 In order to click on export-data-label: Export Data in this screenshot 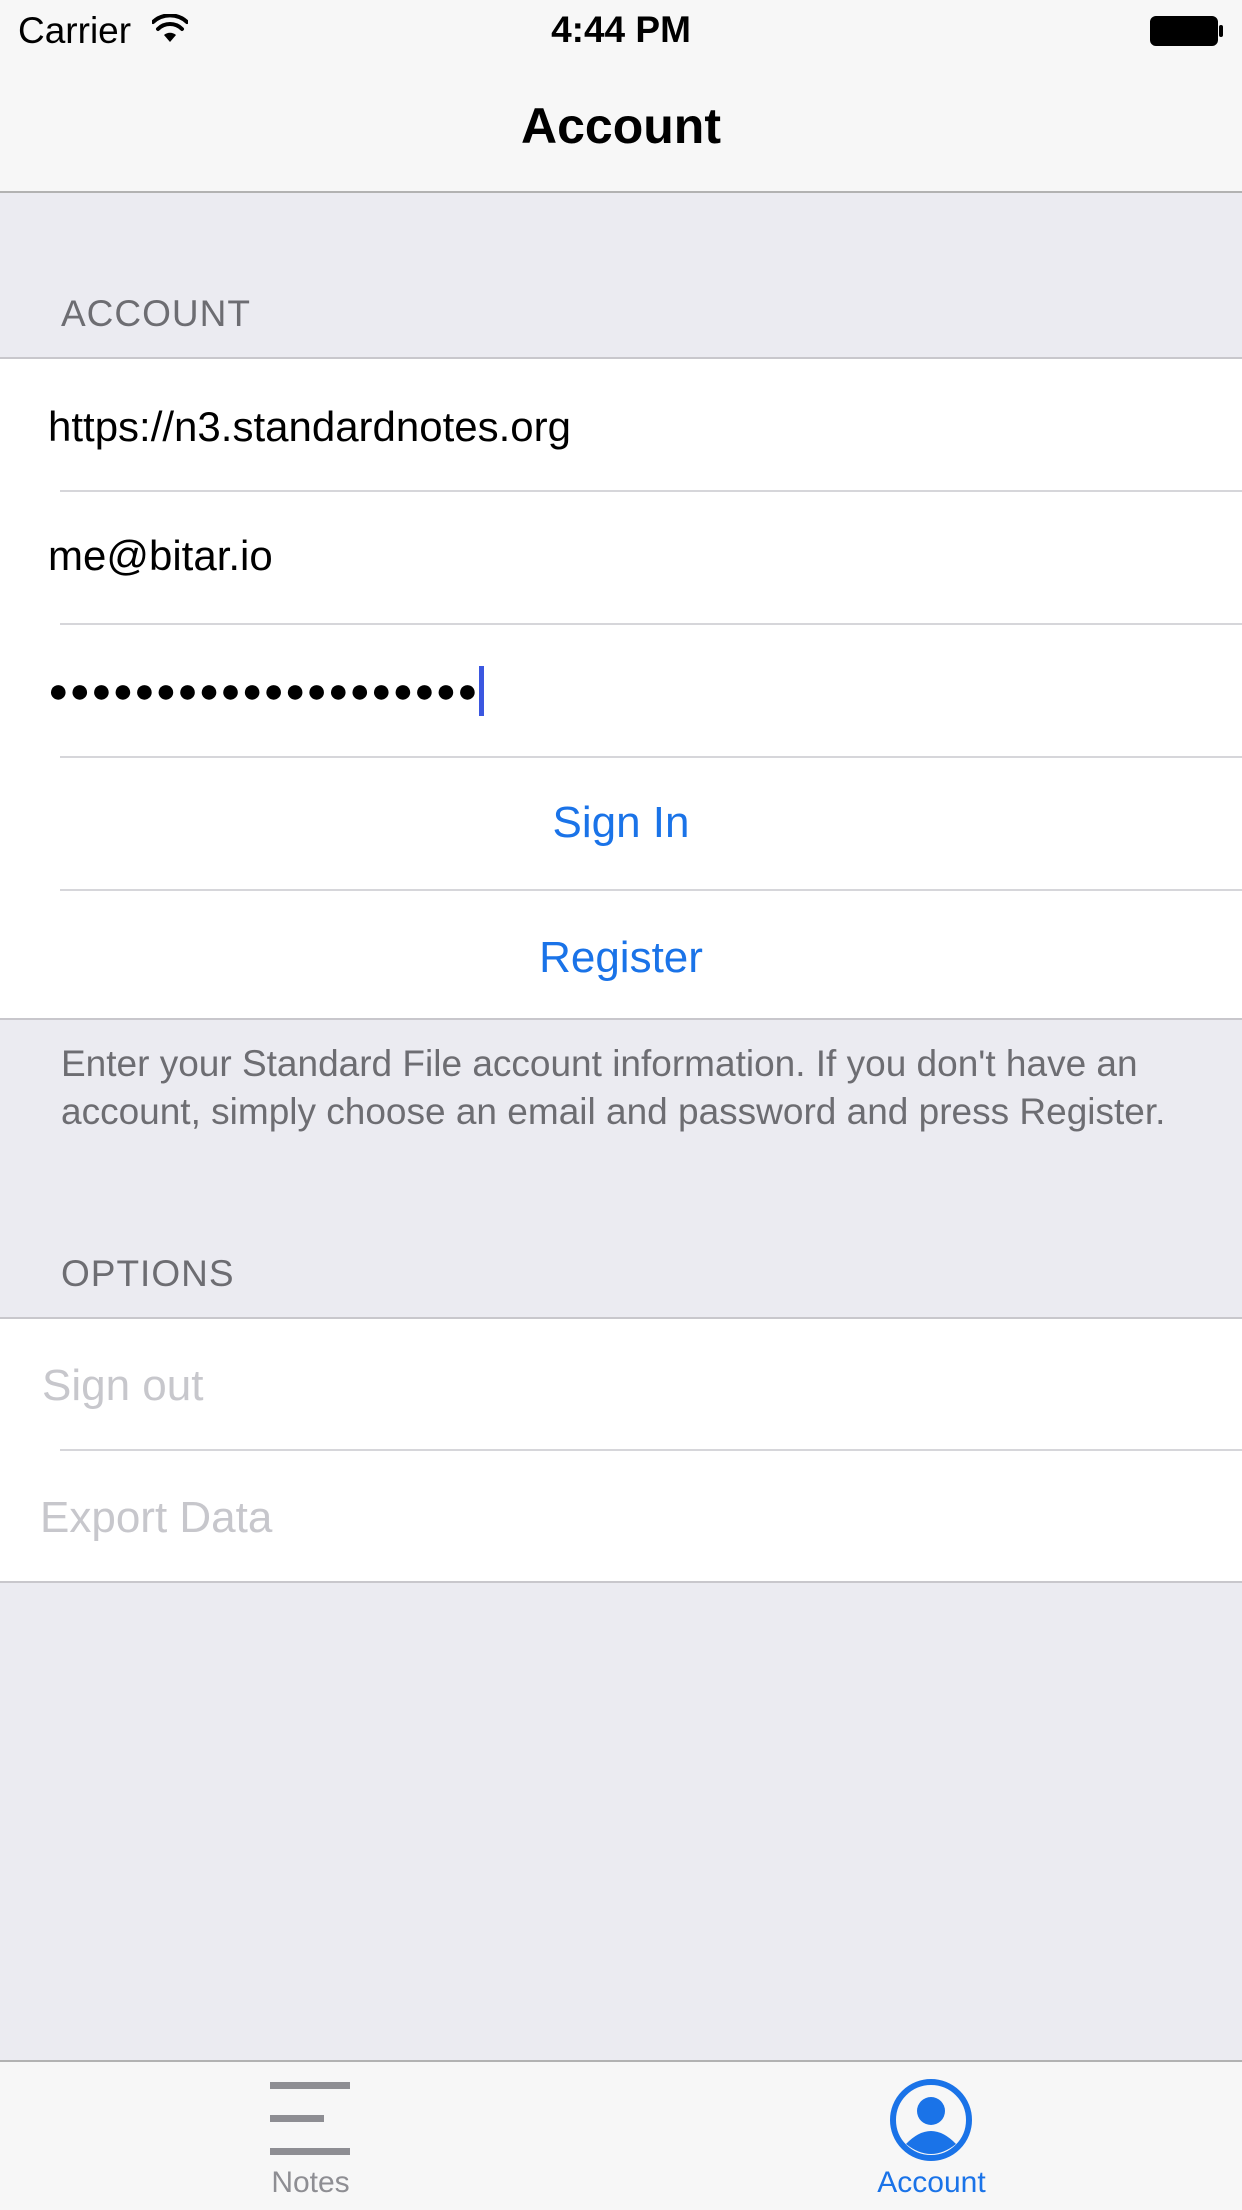, I will do `click(156, 1517)`.